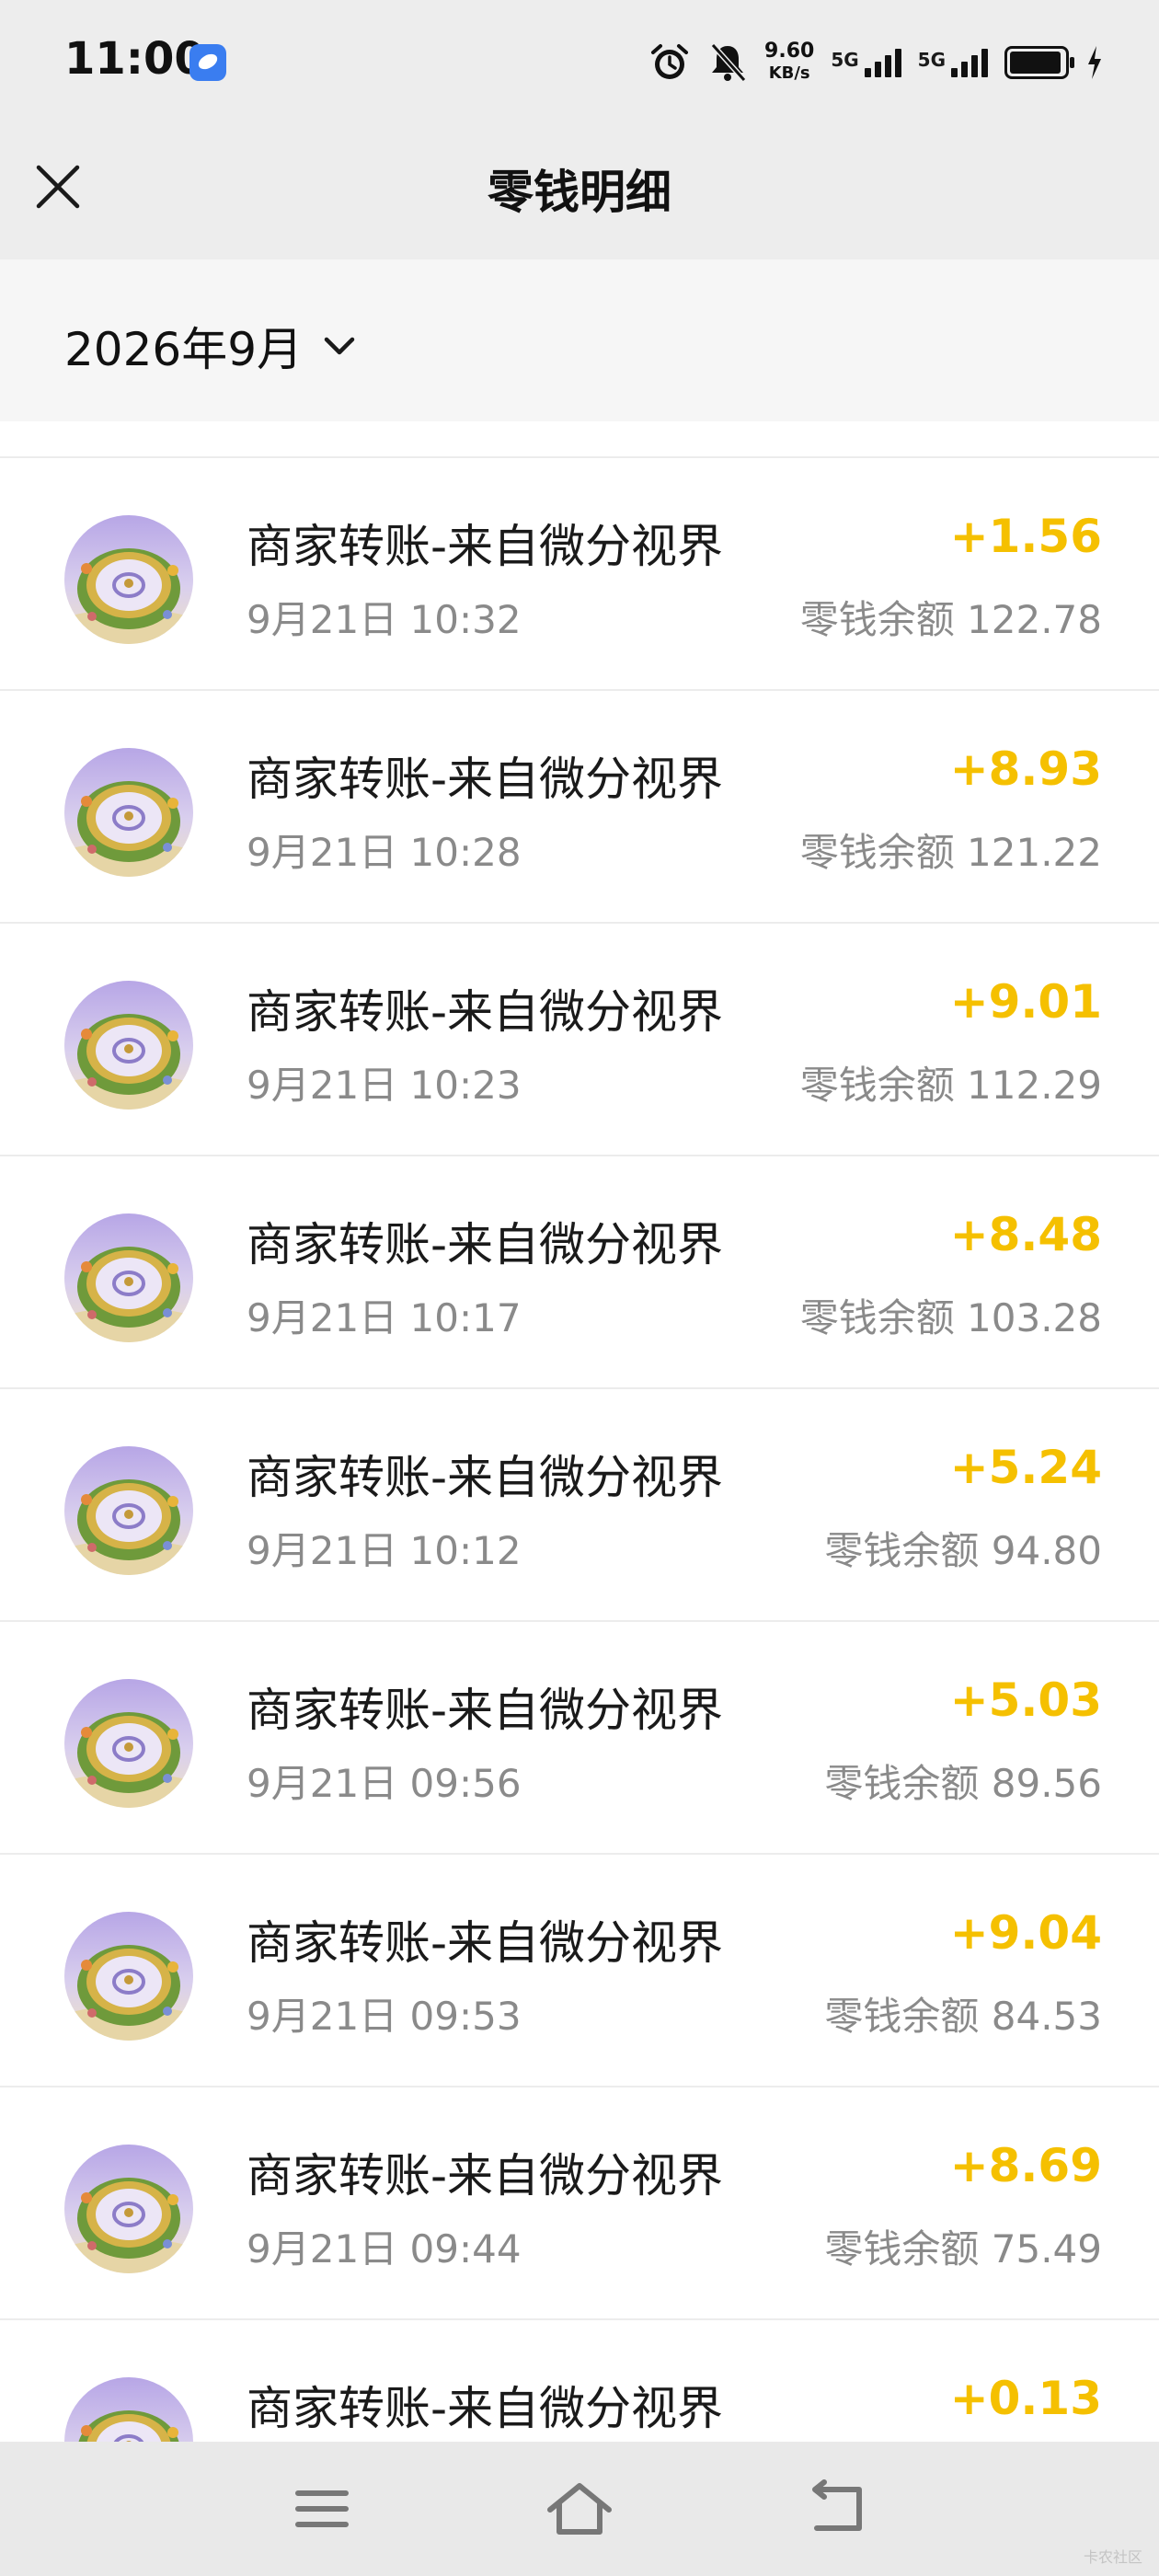 The image size is (1159, 2576). Describe the element at coordinates (339, 346) in the screenshot. I see `chevron-down-icon` at that location.